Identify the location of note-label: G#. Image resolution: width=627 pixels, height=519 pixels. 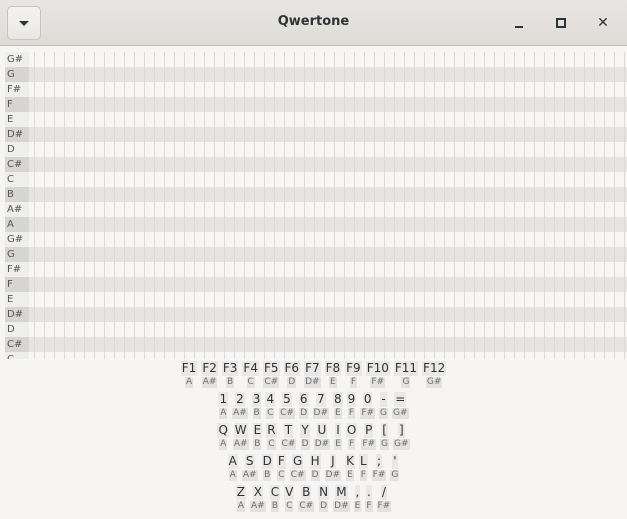
(17, 239).